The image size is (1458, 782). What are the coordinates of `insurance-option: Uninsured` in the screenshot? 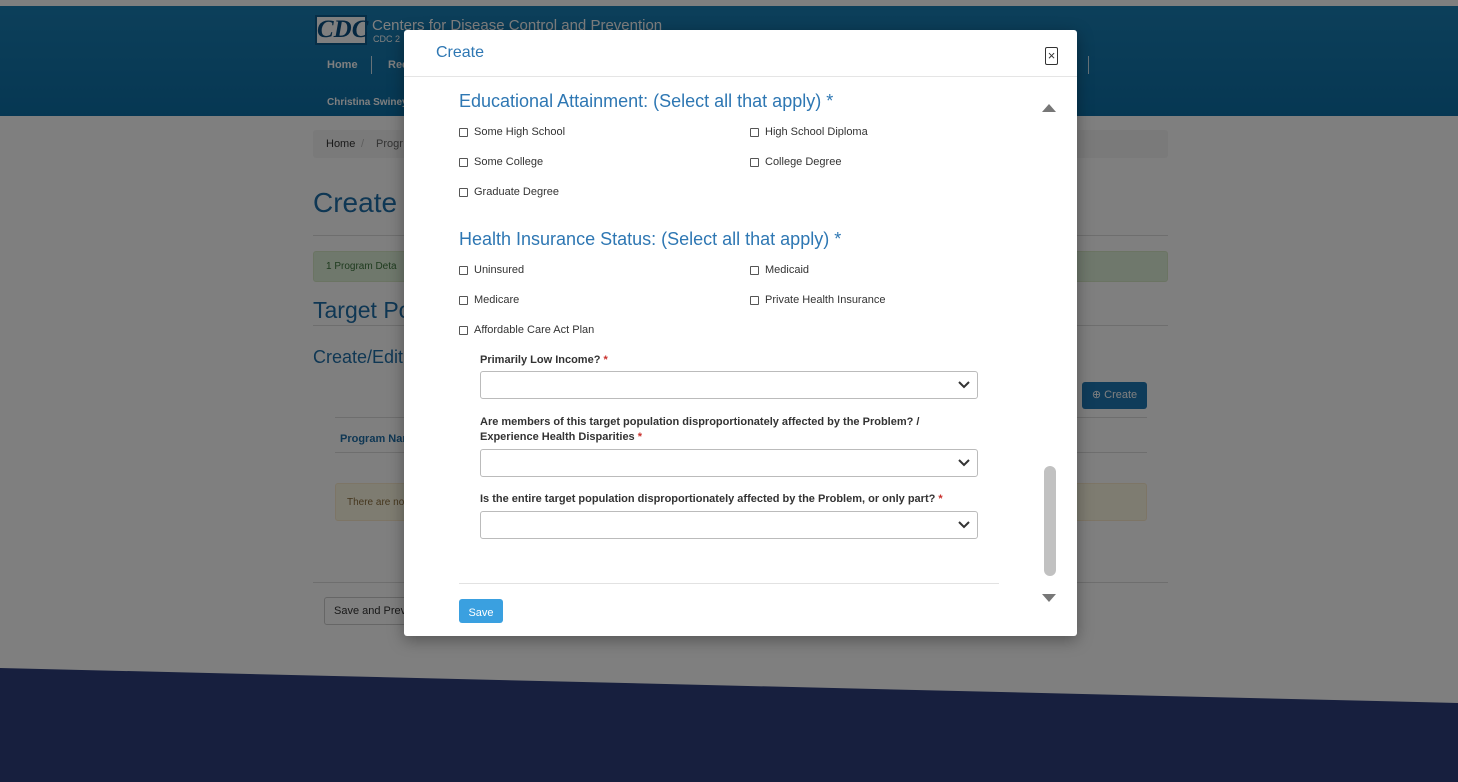 It's located at (491, 270).